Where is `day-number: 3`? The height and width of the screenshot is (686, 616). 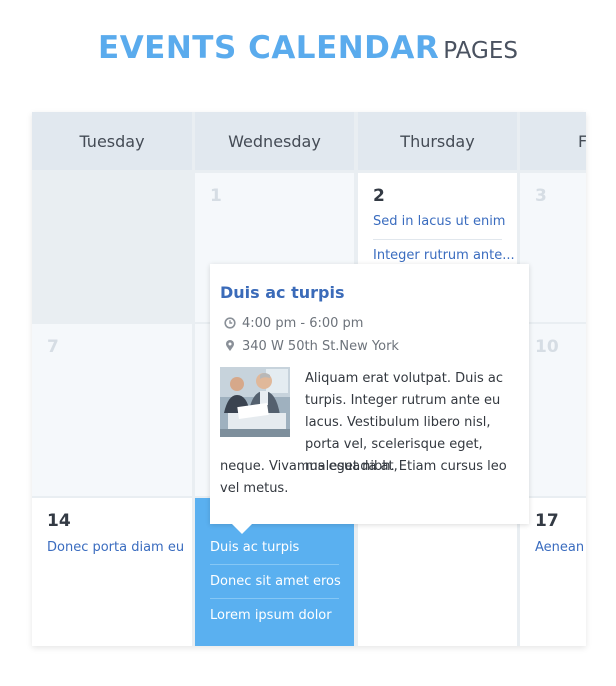 day-number: 3 is located at coordinates (541, 196).